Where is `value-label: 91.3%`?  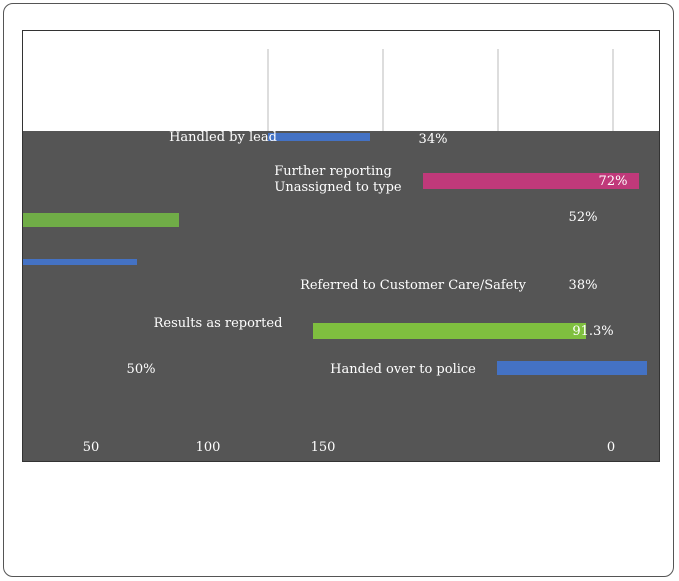
value-label: 91.3% is located at coordinates (592, 331).